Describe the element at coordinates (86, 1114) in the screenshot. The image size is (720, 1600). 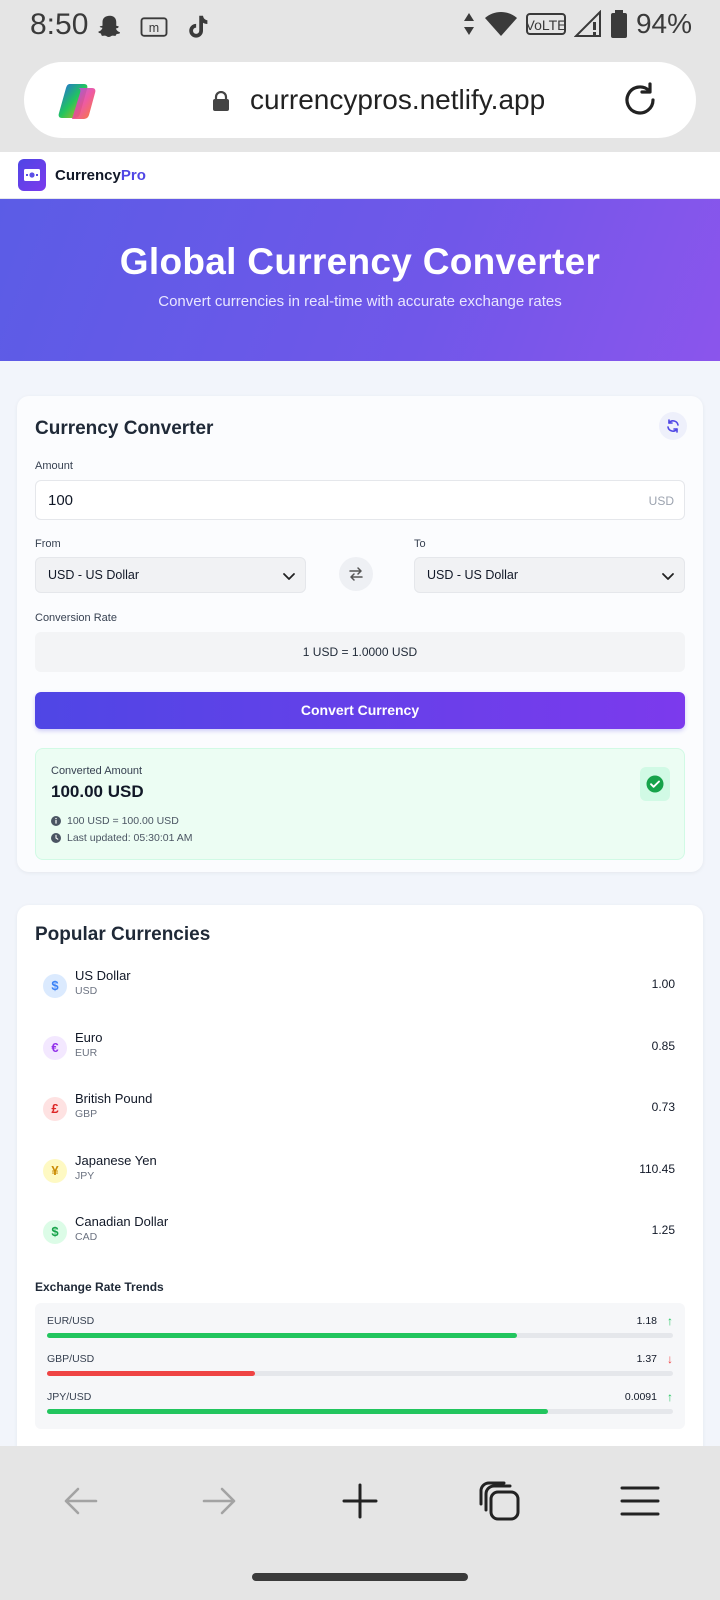
I see `currency-code: GBP` at that location.